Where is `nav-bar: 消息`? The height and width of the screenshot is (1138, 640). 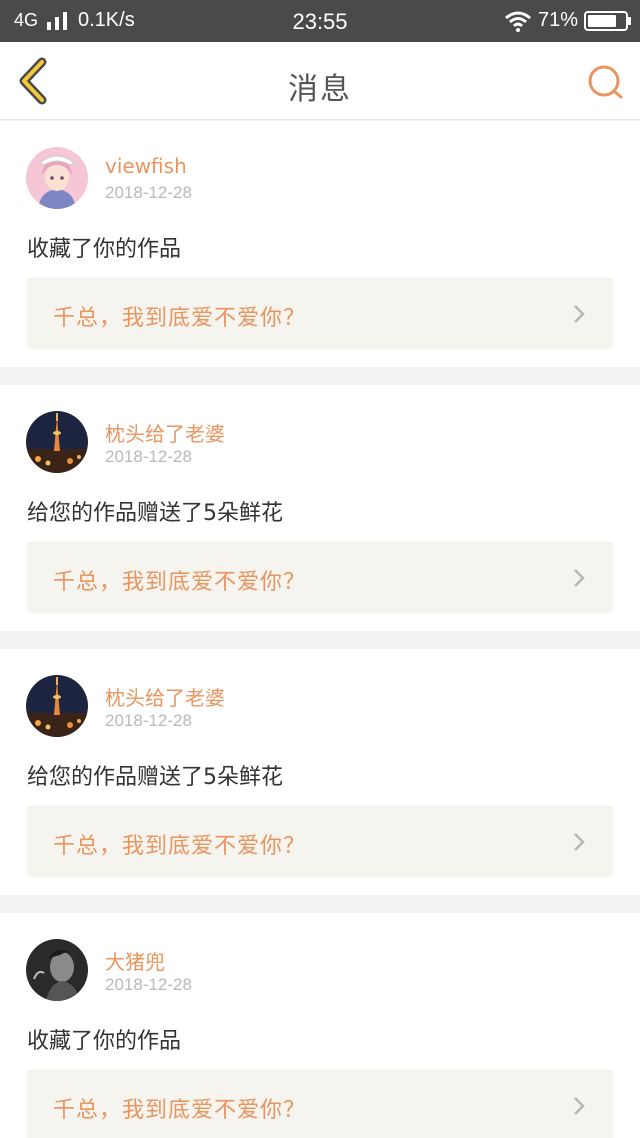 nav-bar: 消息 is located at coordinates (320, 81).